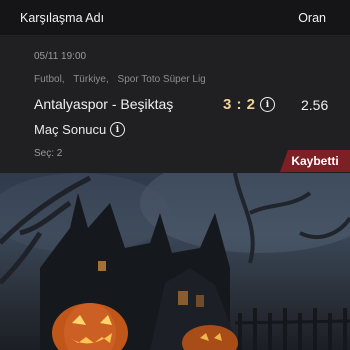 The width and height of the screenshot is (350, 350). I want to click on match-name-column-title: Karşılaşma Adı, so click(62, 17).